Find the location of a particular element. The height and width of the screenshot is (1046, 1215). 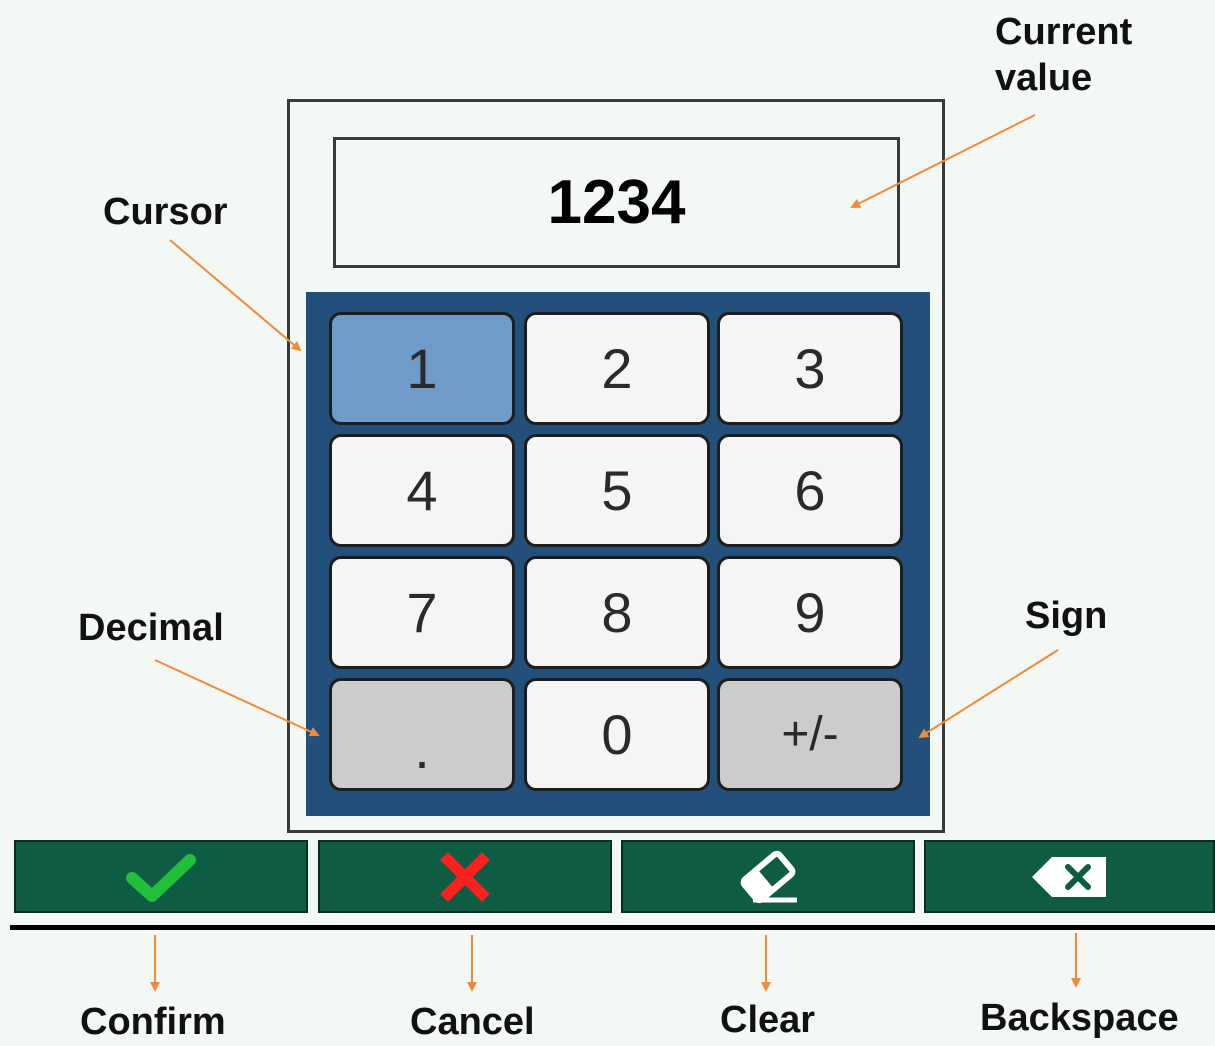

key-label: 8 is located at coordinates (617, 612).